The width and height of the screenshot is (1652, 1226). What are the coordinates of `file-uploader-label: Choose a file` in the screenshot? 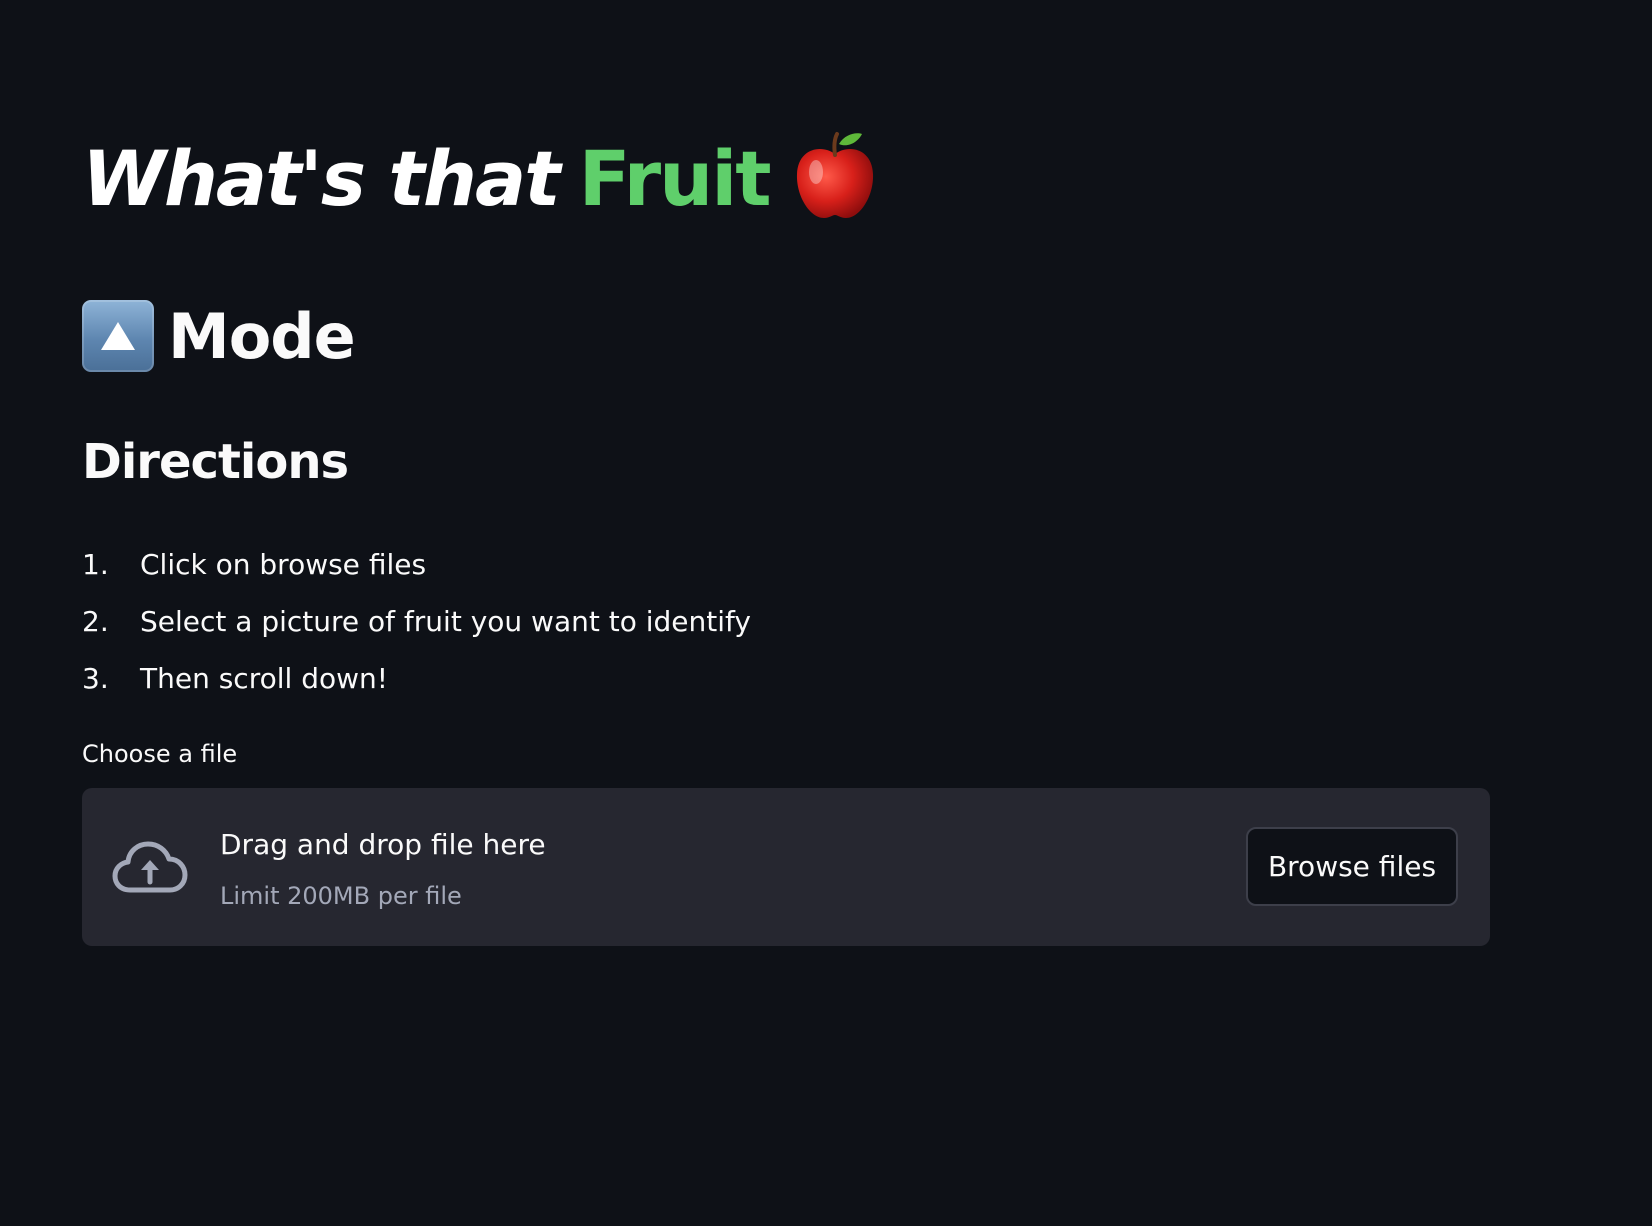 It's located at (160, 754).